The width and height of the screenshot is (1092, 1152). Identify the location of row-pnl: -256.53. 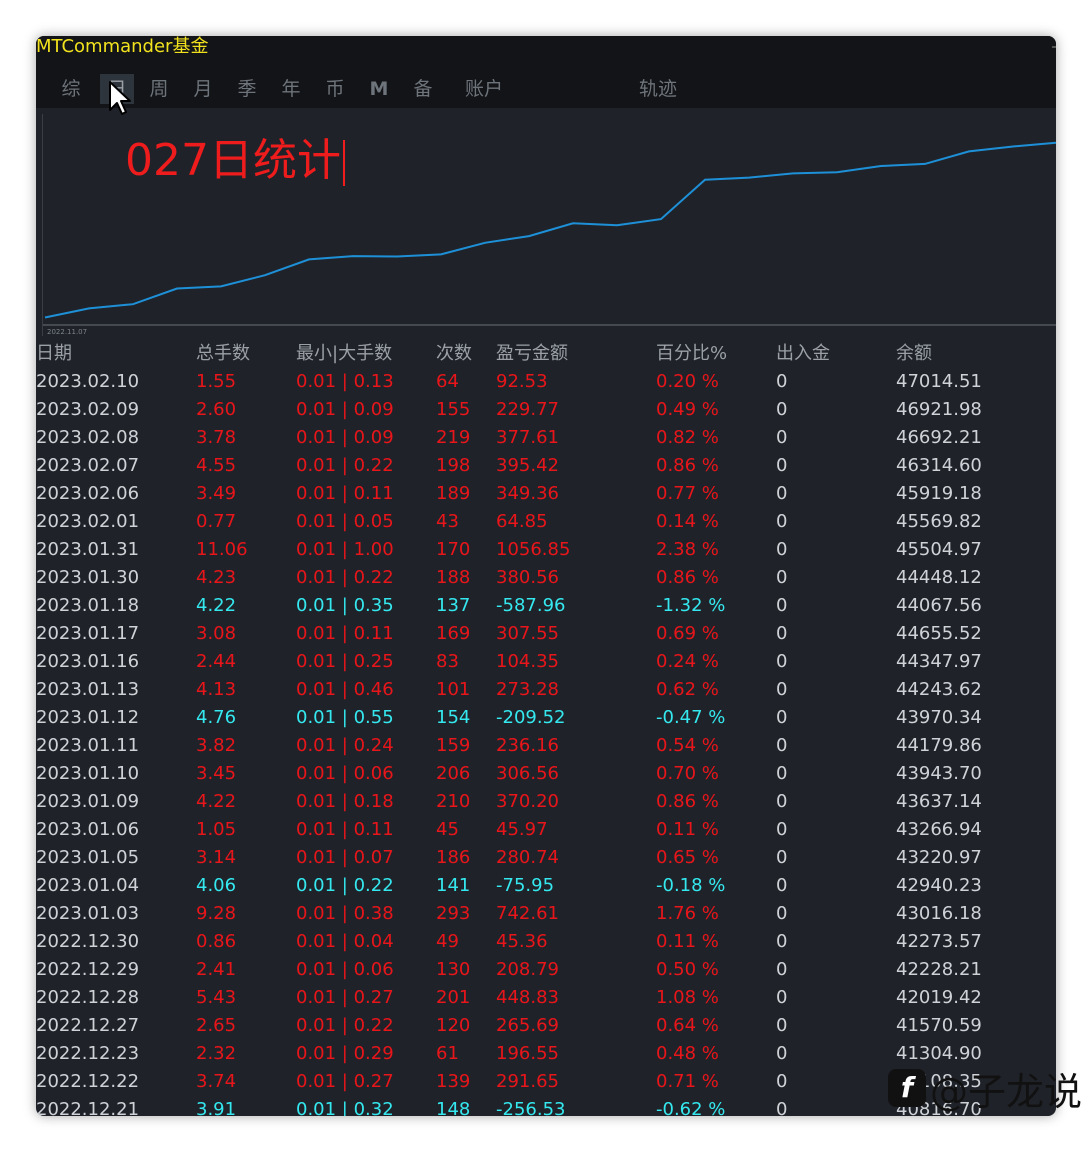
(531, 1107).